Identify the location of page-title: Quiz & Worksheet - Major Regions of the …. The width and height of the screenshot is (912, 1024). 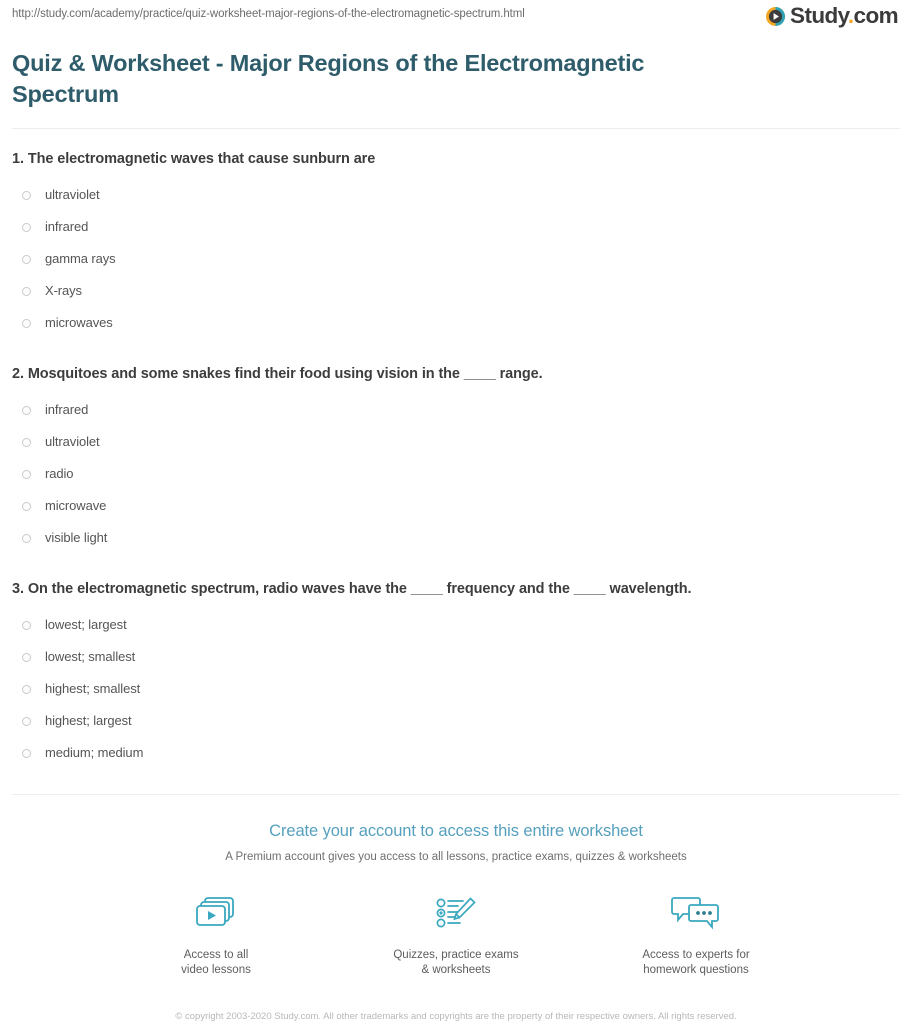
(328, 78).